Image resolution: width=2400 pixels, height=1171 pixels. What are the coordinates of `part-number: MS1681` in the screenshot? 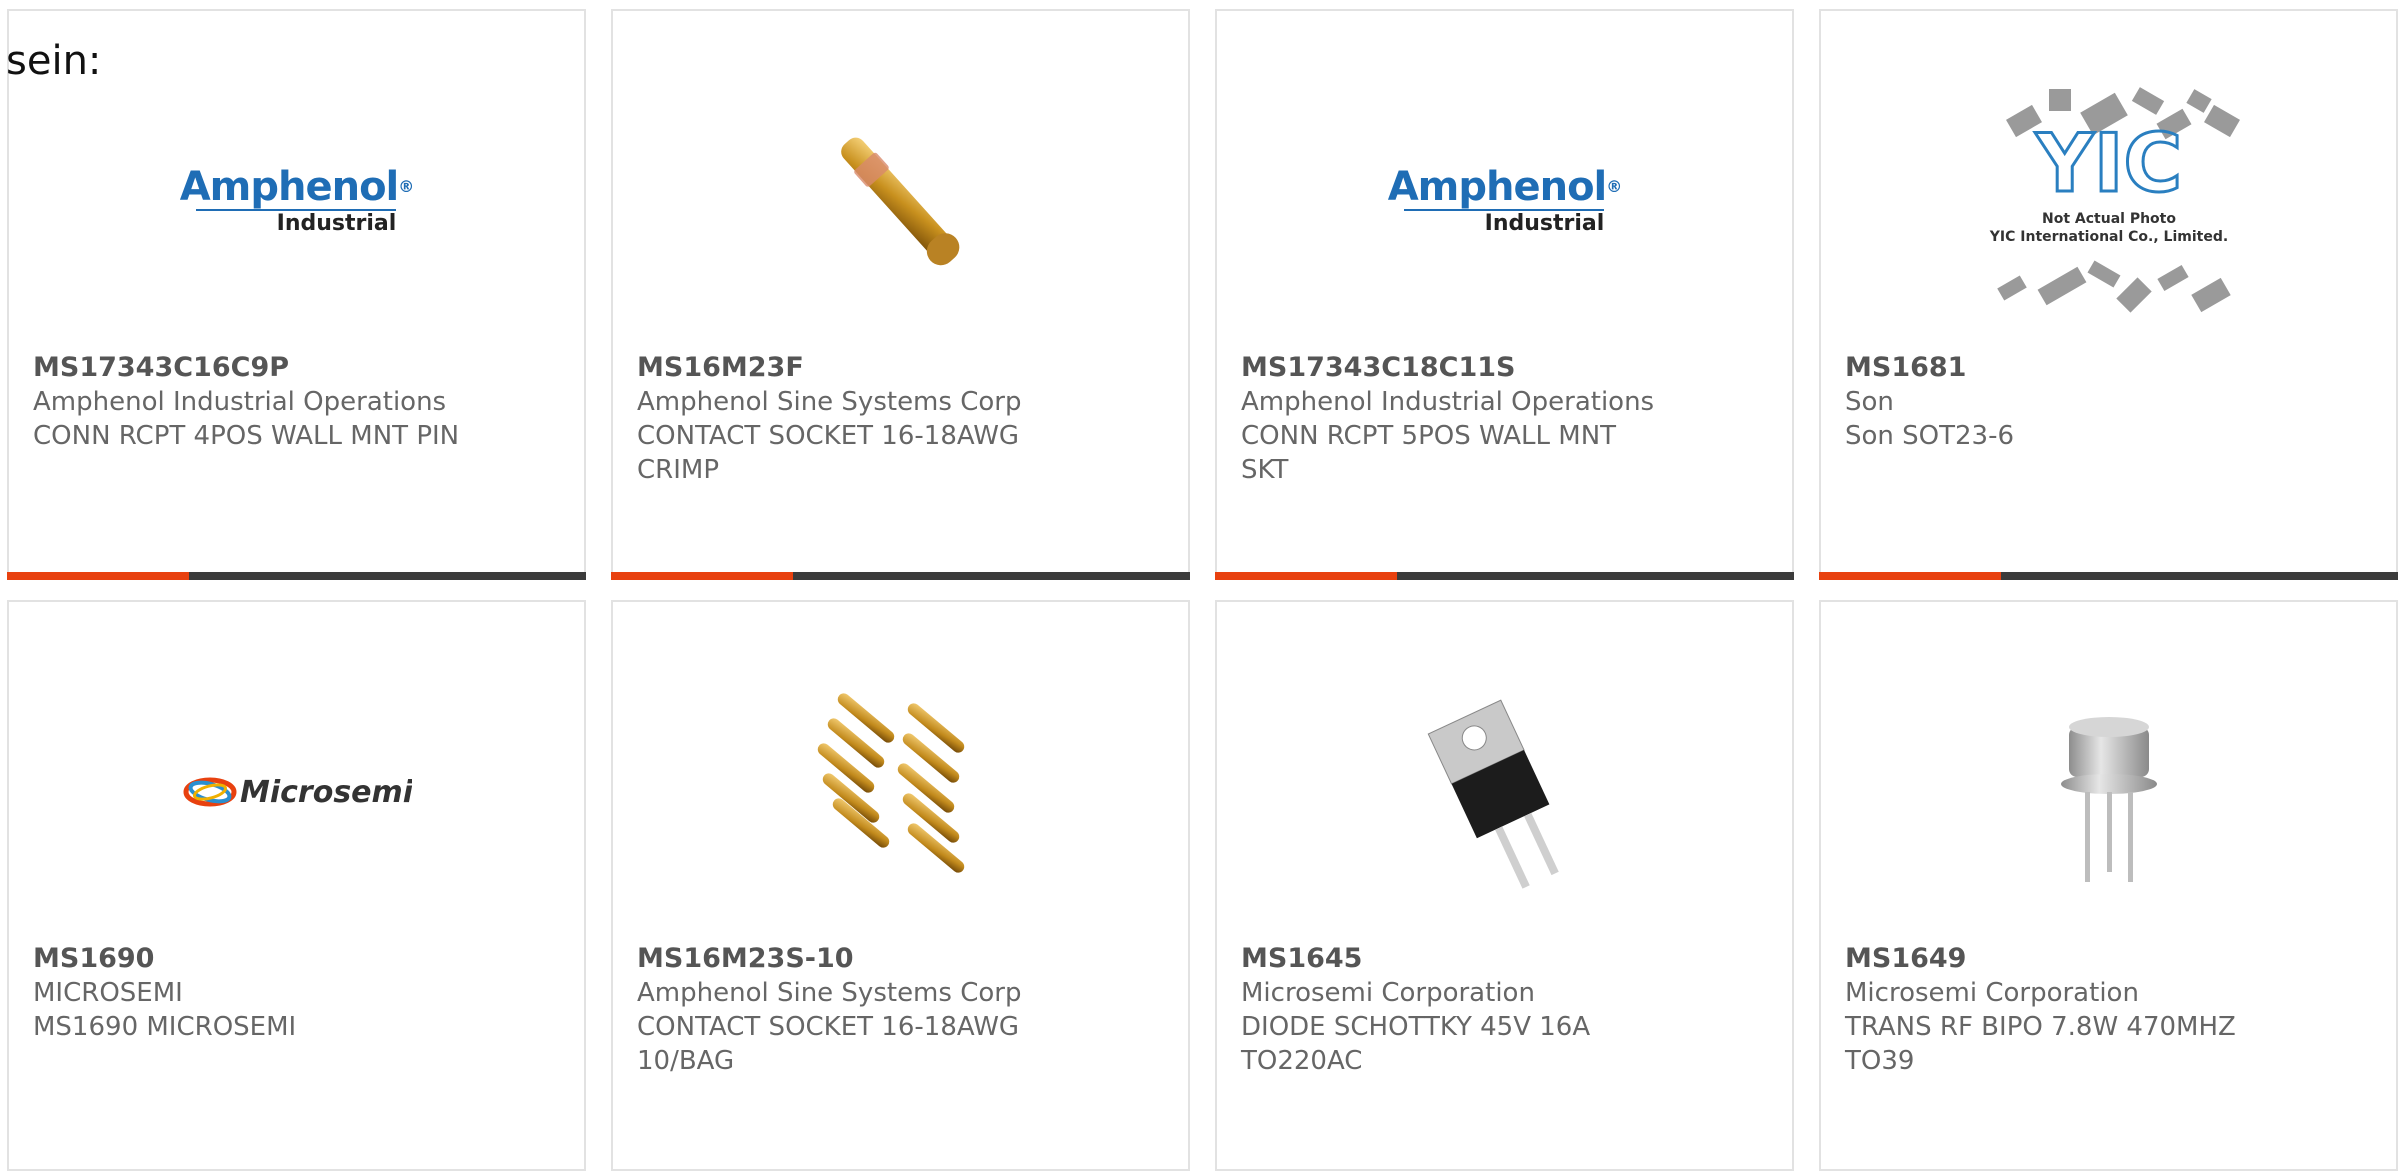 It's located at (2108, 368).